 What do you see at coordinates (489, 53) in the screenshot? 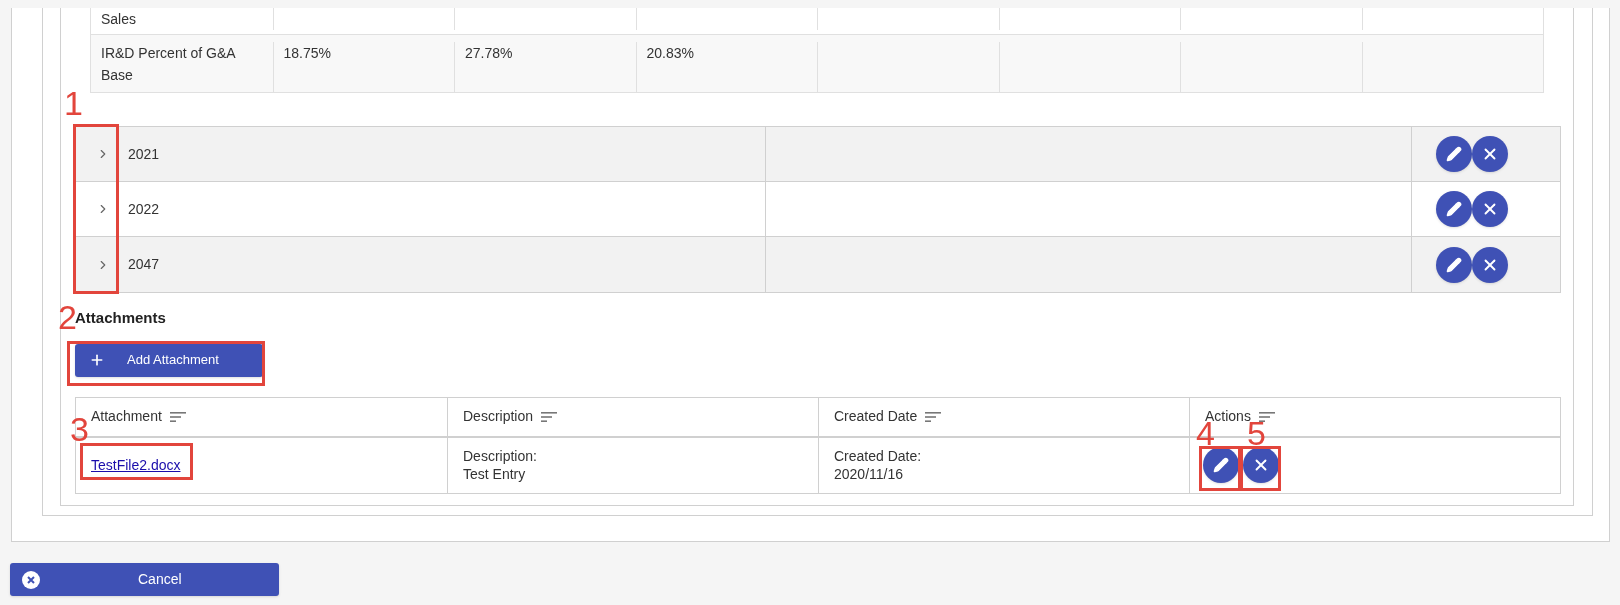
I see `table-cell-text: 27.78%` at bounding box center [489, 53].